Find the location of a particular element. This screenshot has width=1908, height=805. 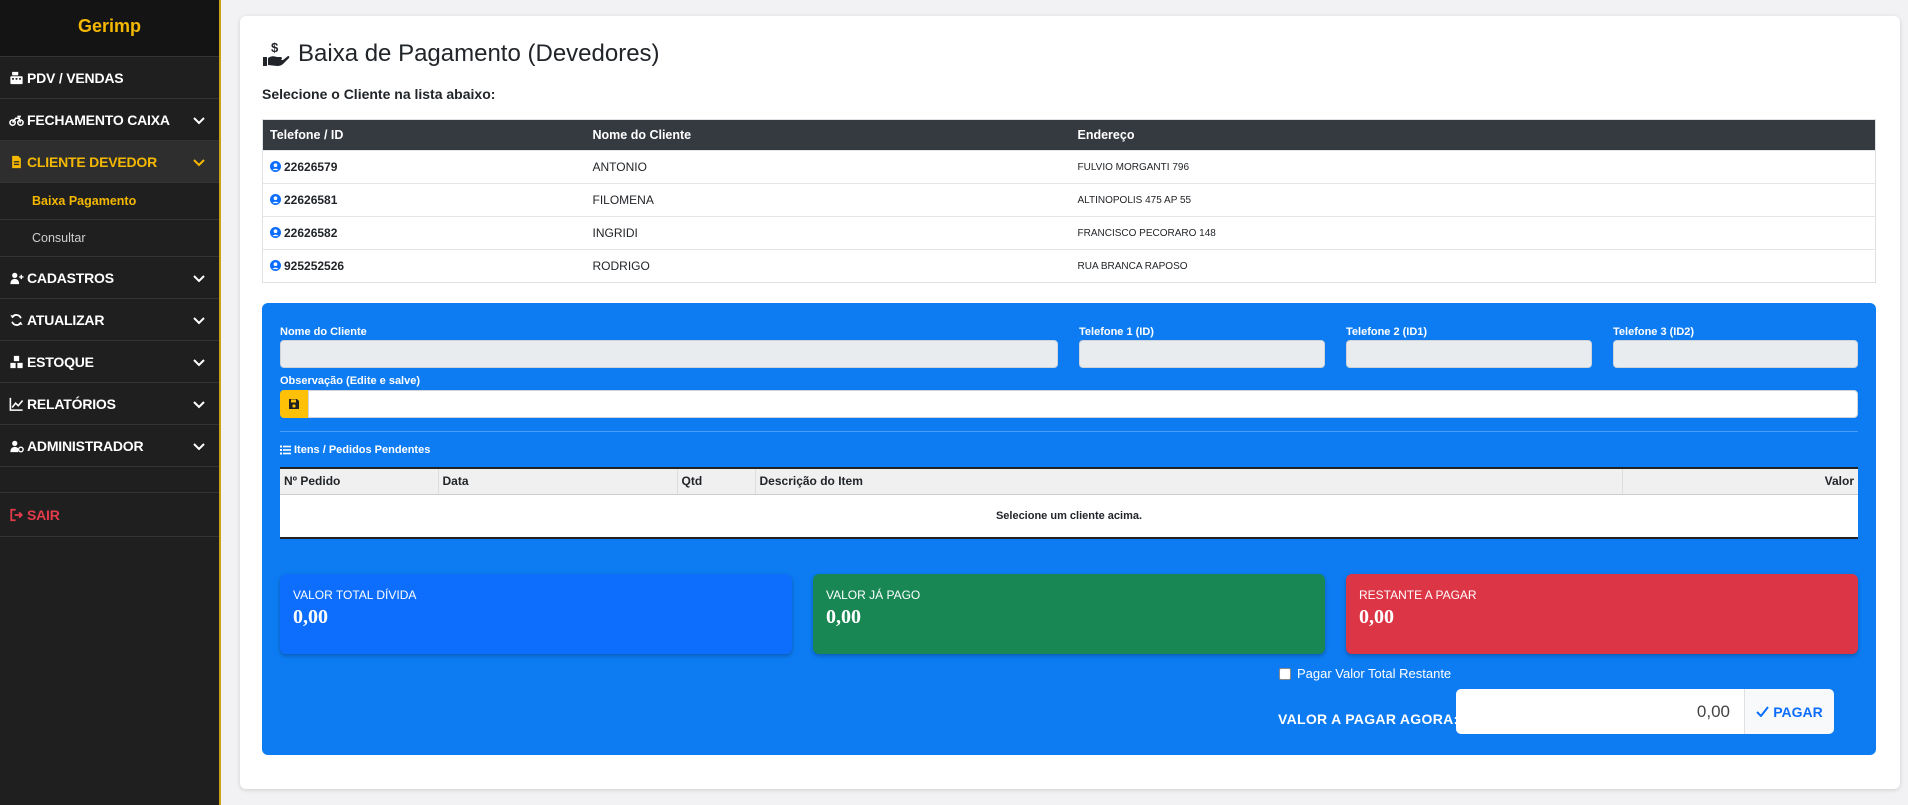

client-name-field is located at coordinates (669, 354).